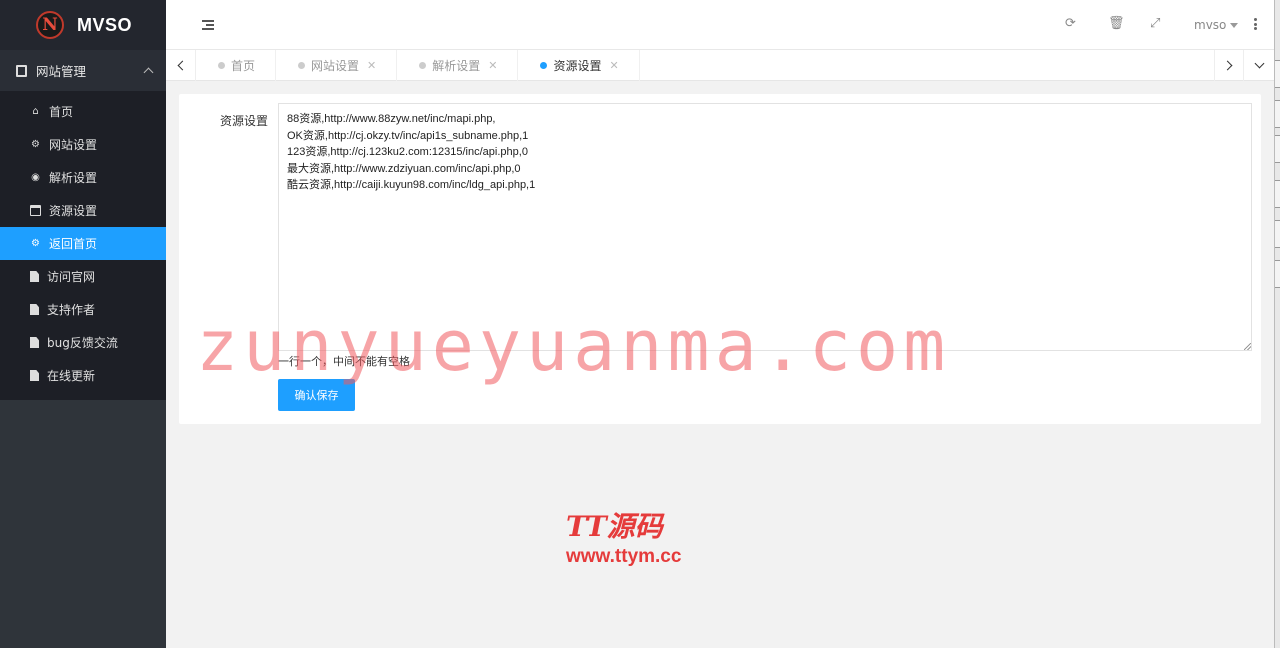 This screenshot has height=648, width=1280. Describe the element at coordinates (71, 310) in the screenshot. I see `sidebar-item-label: 支持作者` at that location.